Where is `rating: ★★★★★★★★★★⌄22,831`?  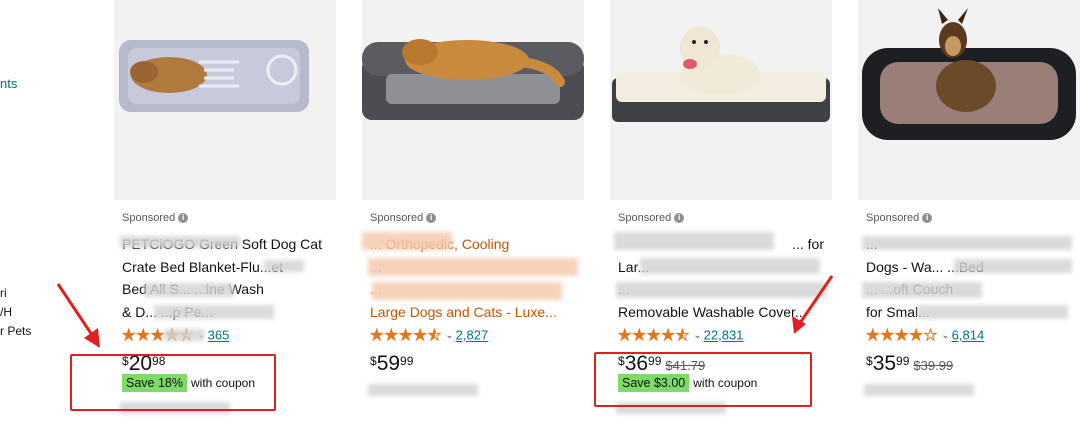 rating: ★★★★★★★★★★⌄22,831 is located at coordinates (680, 335).